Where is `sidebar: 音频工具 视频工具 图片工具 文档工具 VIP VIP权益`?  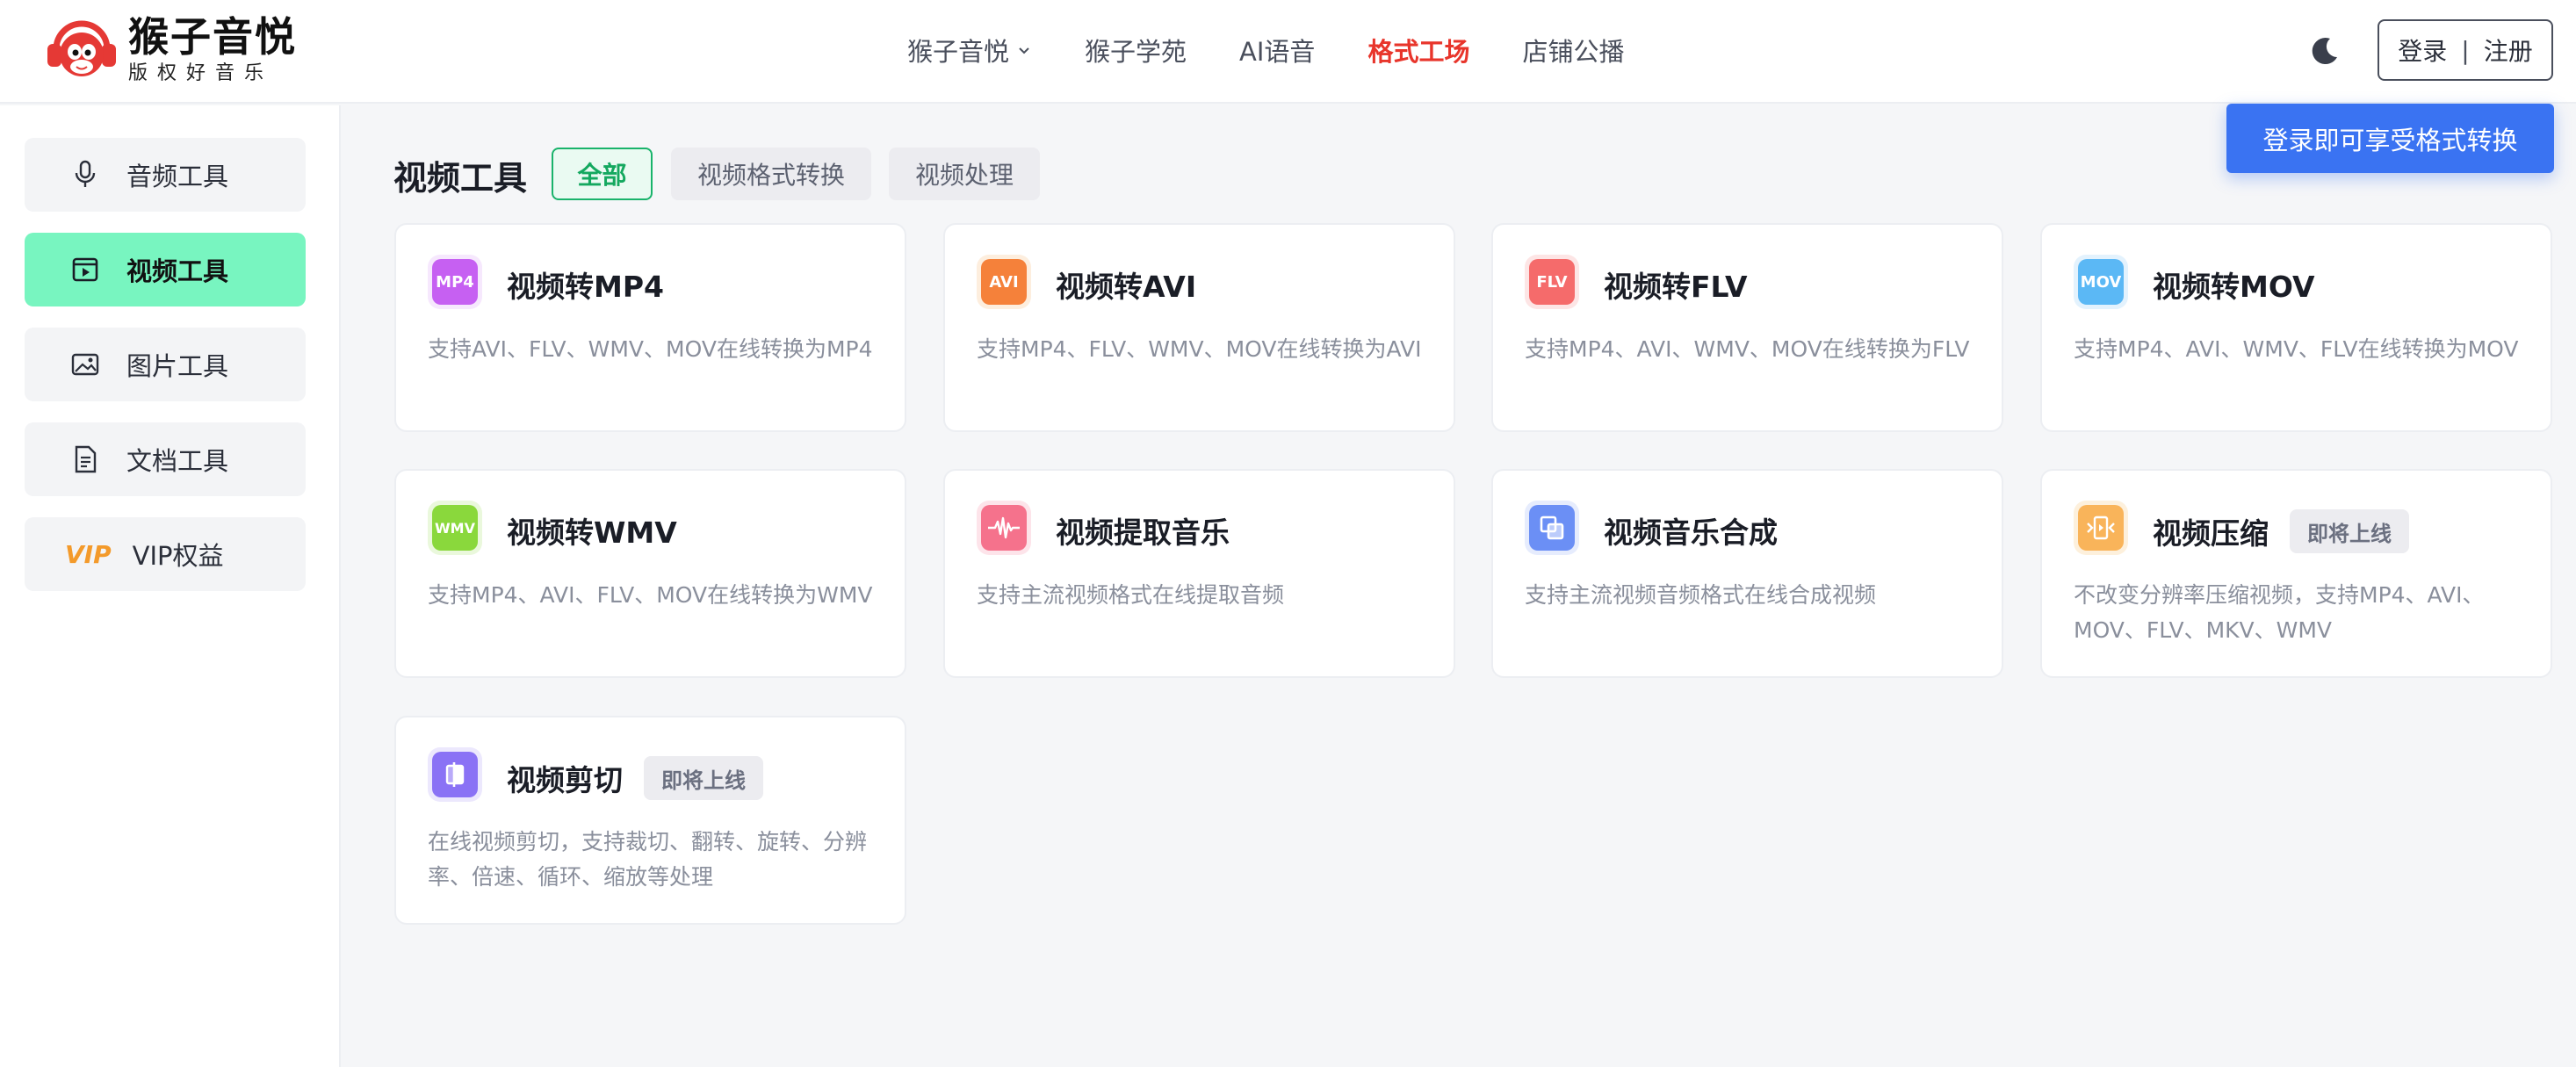 sidebar: 音频工具 视频工具 图片工具 文档工具 VIP VIP权益 is located at coordinates (170, 586).